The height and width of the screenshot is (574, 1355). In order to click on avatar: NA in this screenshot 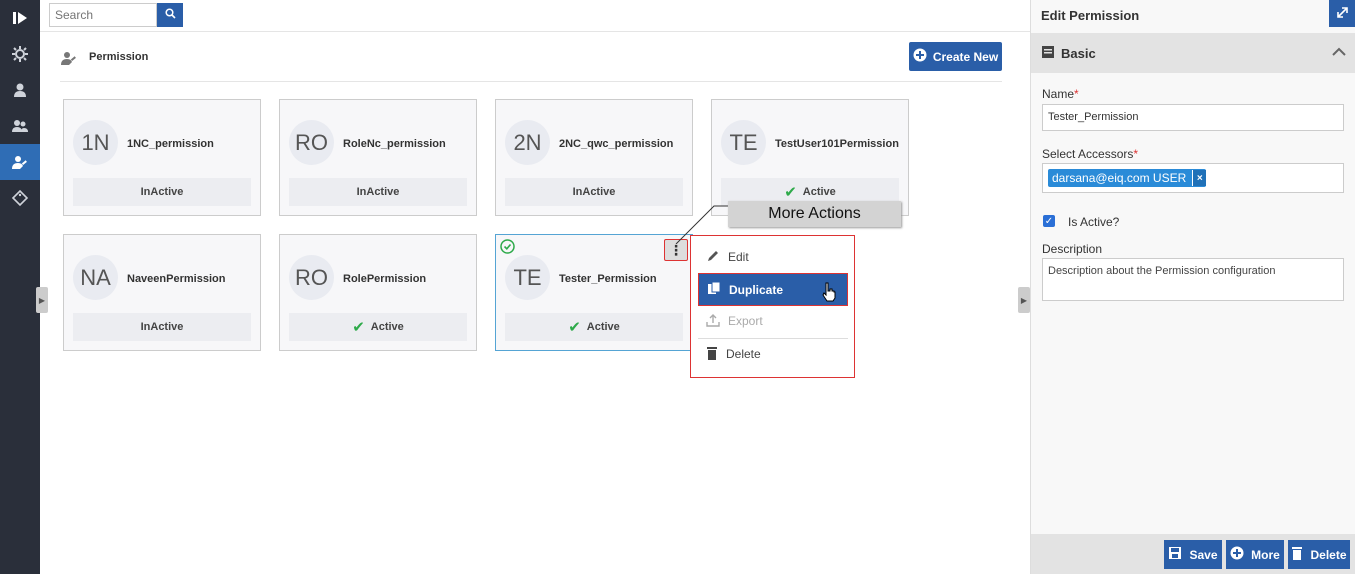, I will do `click(95, 277)`.